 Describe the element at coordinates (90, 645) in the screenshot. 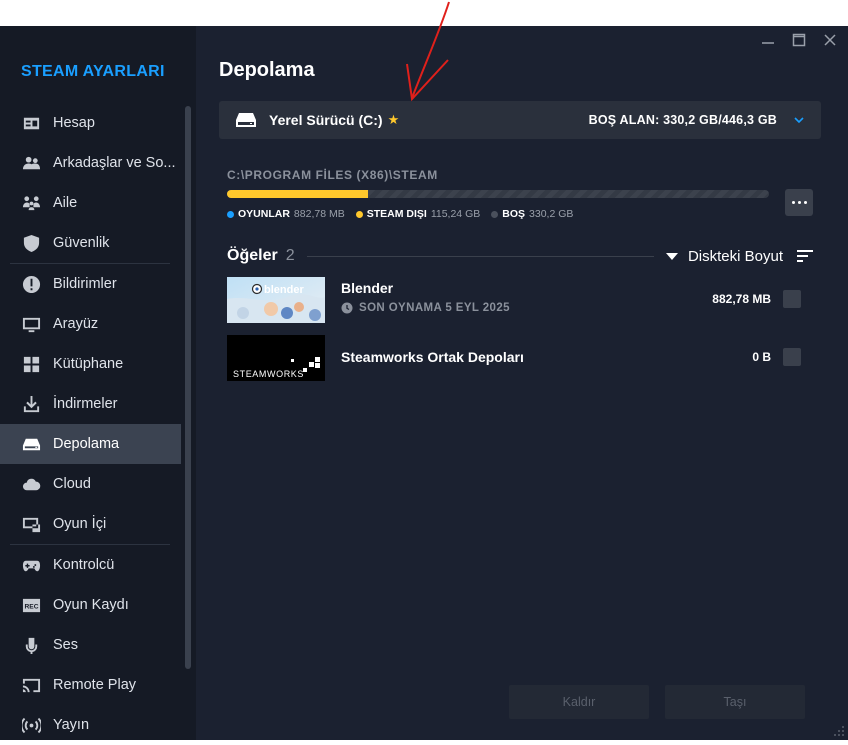

I see `sidebar-item-voice: Ses` at that location.